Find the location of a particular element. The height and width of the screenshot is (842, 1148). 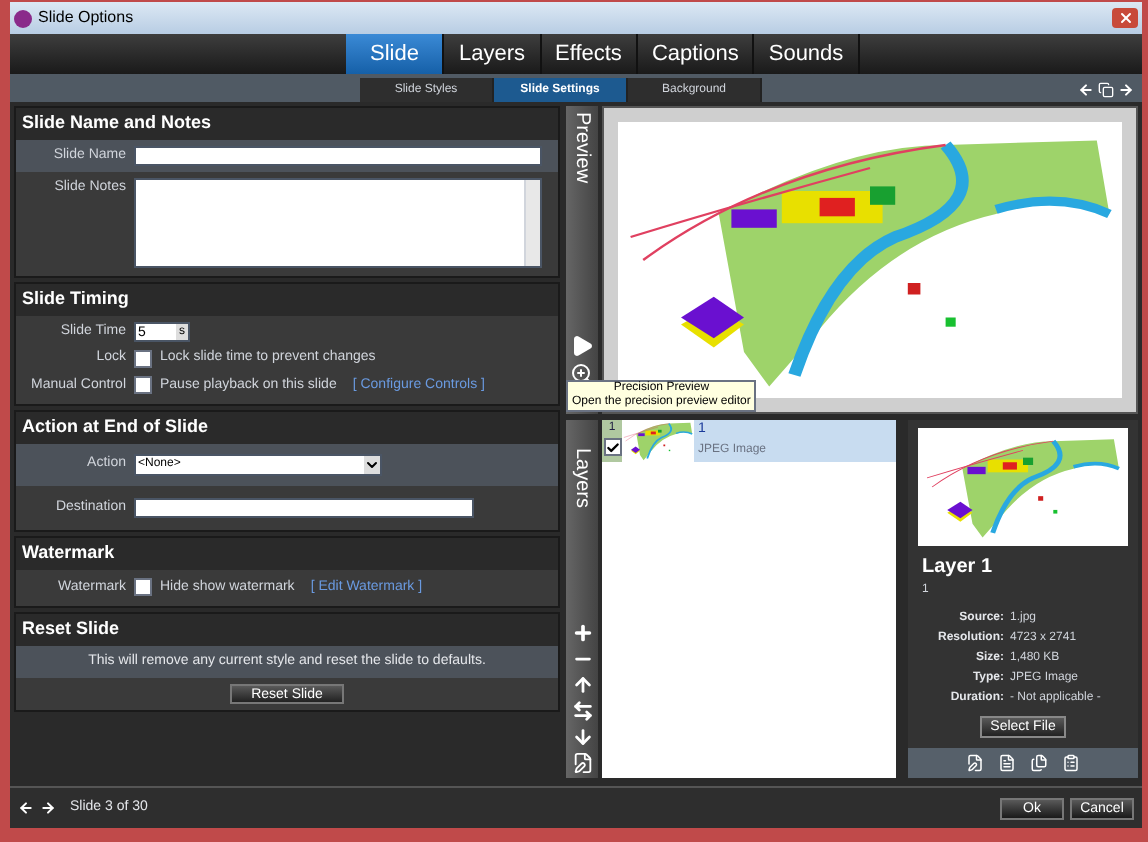

tab: Slide is located at coordinates (395, 54).